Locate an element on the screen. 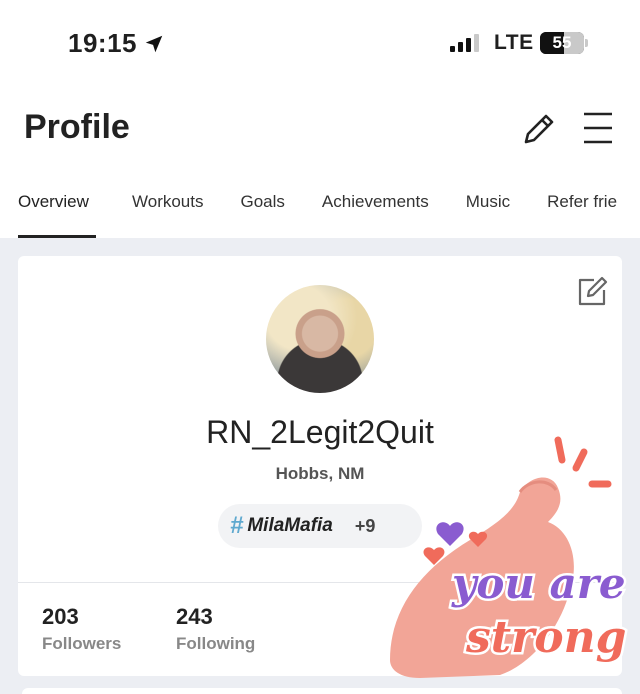 This screenshot has height=694, width=640. battery-percent: 55 is located at coordinates (562, 42).